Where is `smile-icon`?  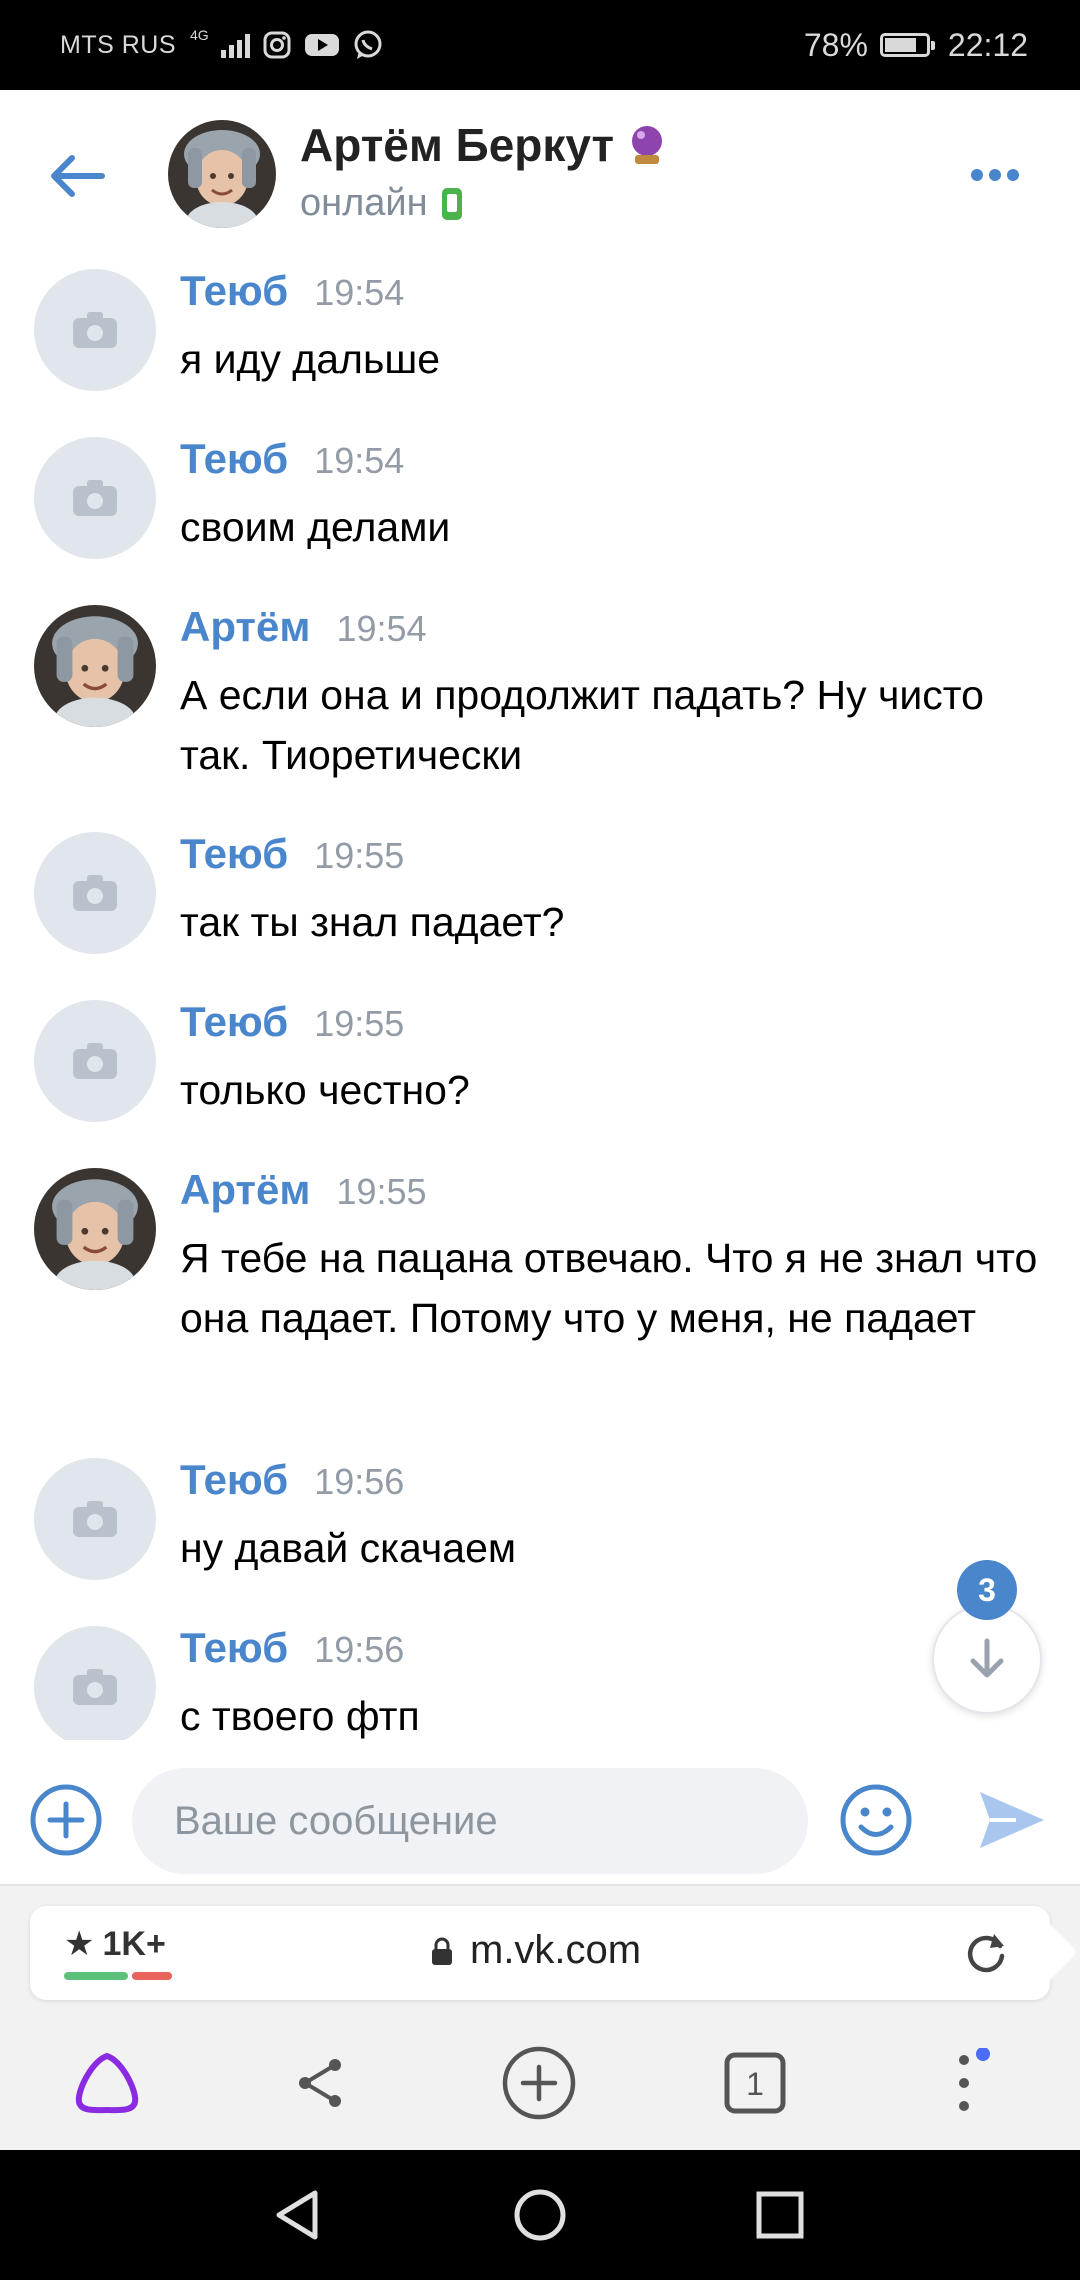 smile-icon is located at coordinates (876, 1820).